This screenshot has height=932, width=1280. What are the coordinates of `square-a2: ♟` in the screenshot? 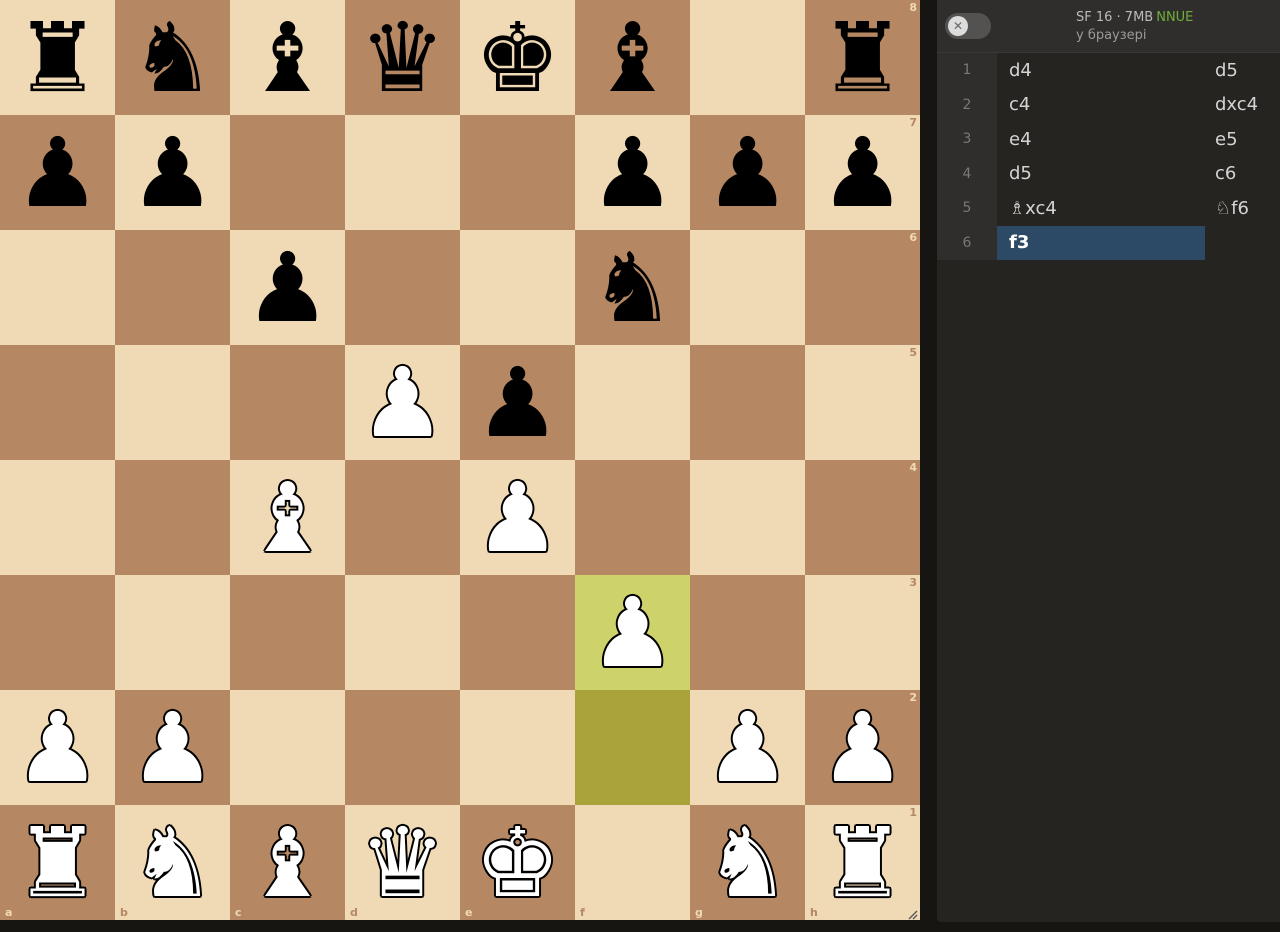 It's located at (57, 747).